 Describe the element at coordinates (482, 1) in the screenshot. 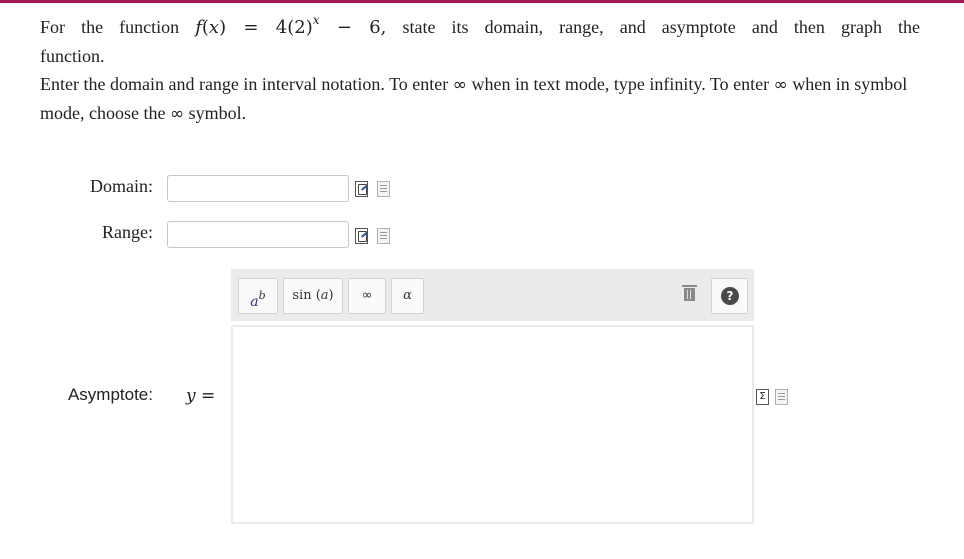

I see `accent-bar` at that location.